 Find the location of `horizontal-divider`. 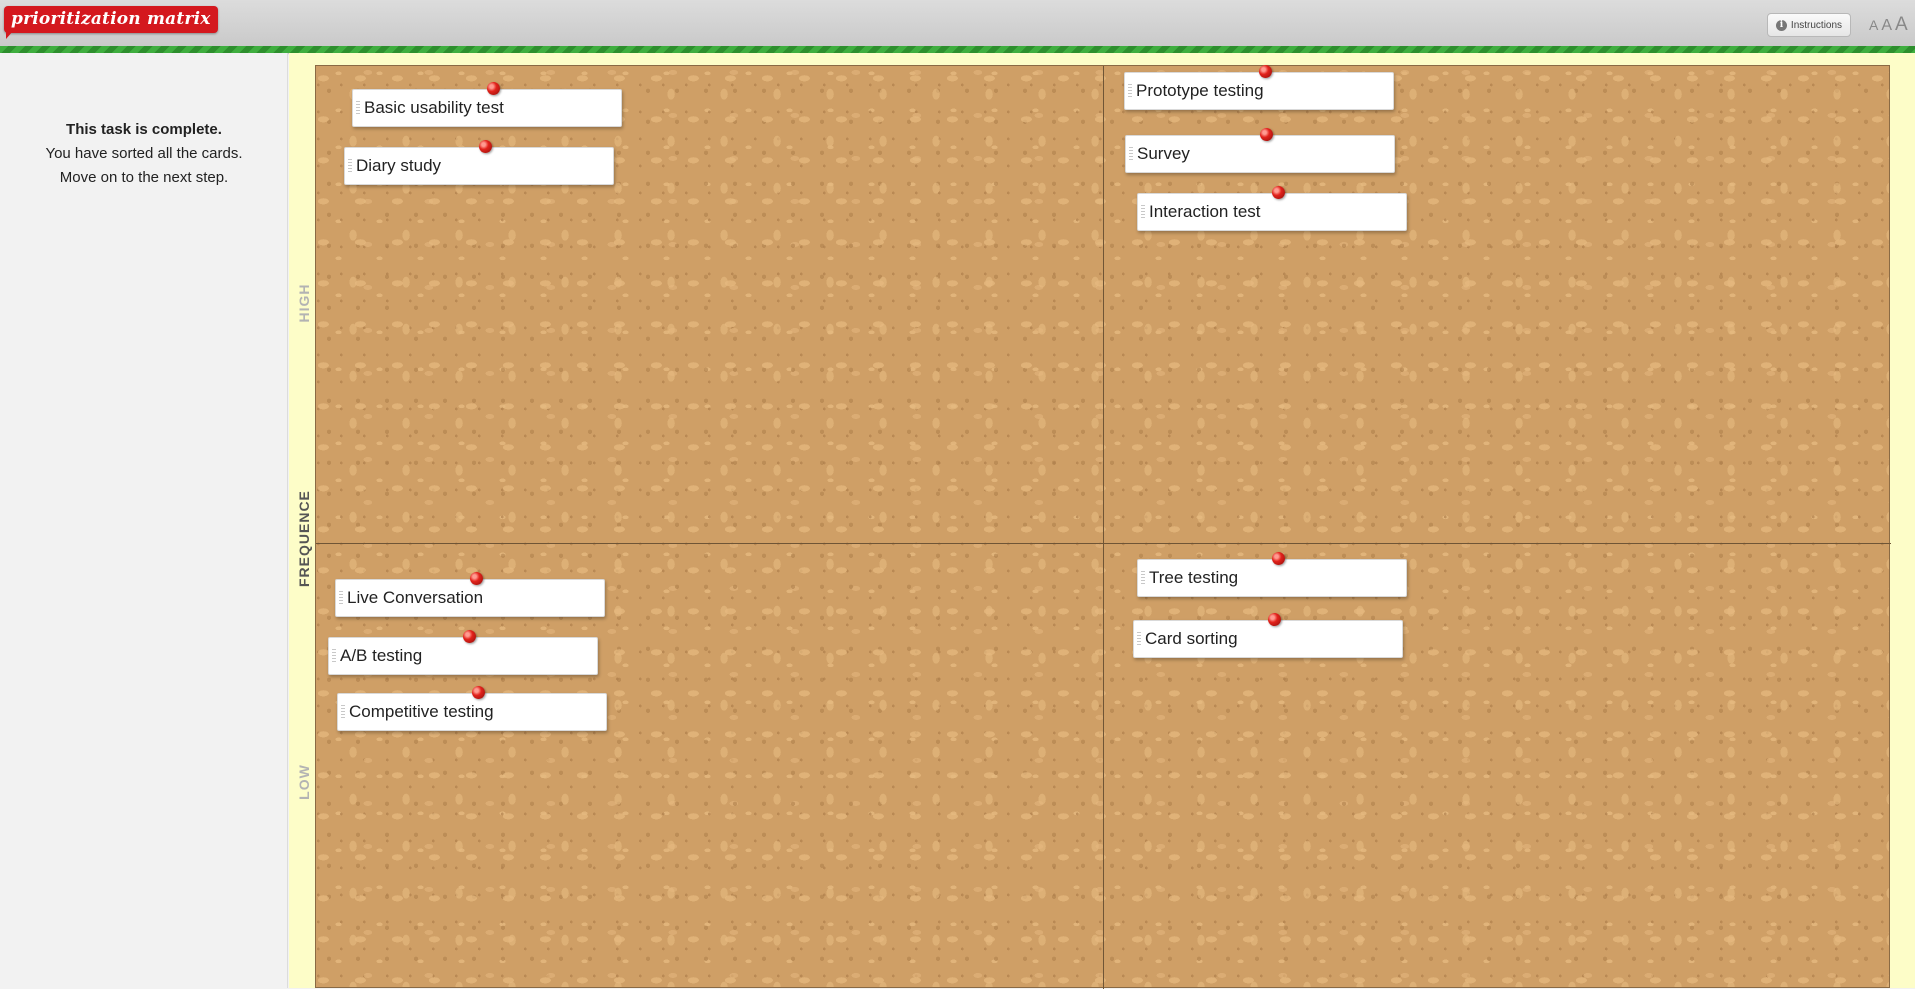

horizontal-divider is located at coordinates (1103, 543).